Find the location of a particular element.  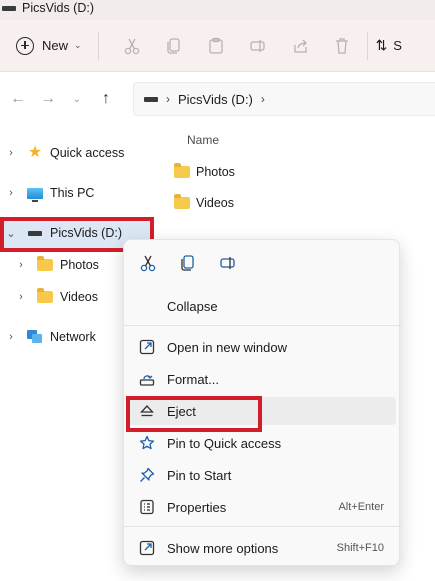

annotation-highlight-box is located at coordinates (194, 414).